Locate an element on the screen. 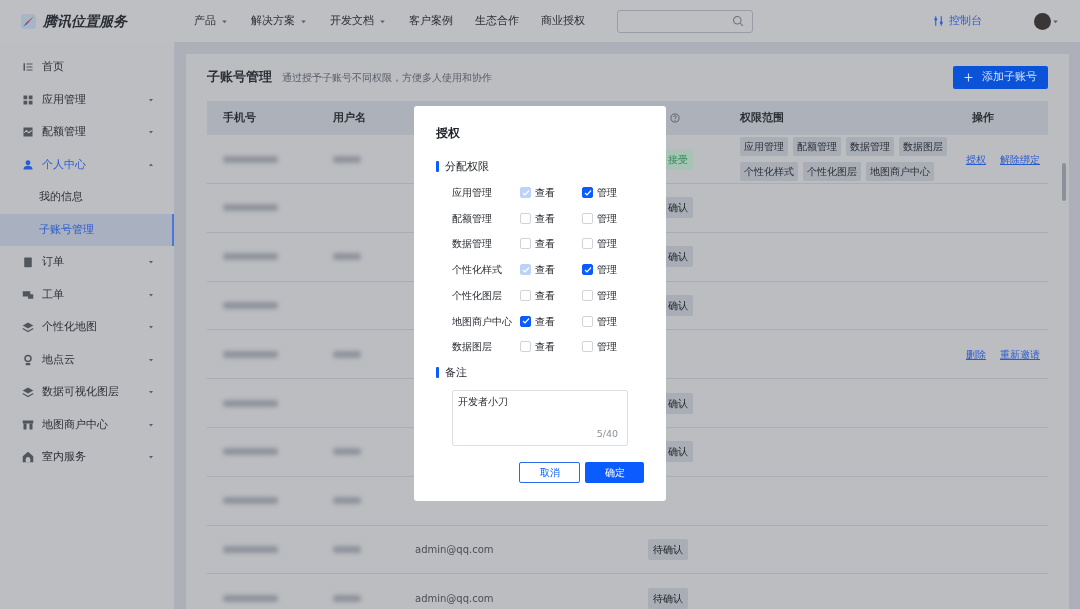 The width and height of the screenshot is (1080, 609). sidebar-item: 室内服务 is located at coordinates (87, 457).